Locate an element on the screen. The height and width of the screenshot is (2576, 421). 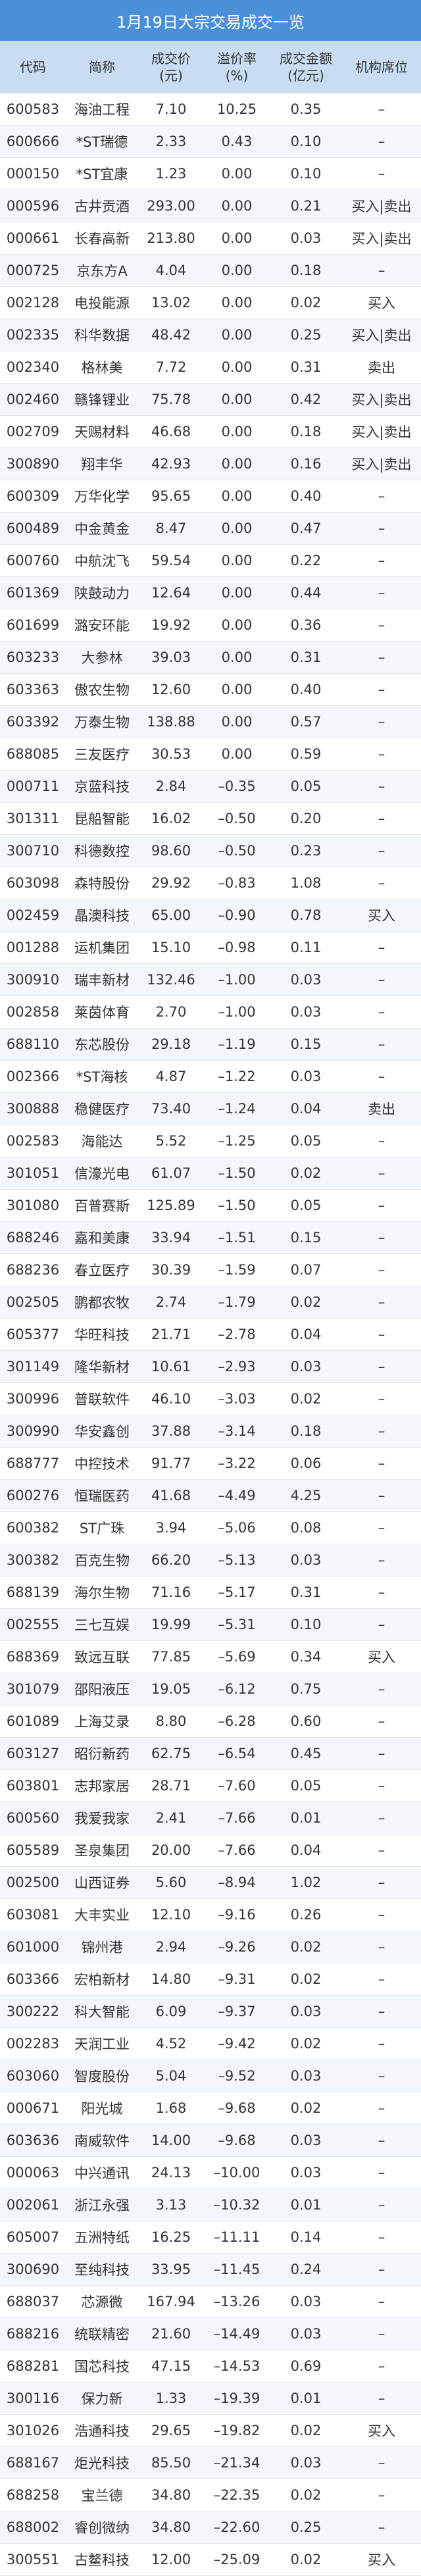
cell-code: 603081 is located at coordinates (33, 1915).